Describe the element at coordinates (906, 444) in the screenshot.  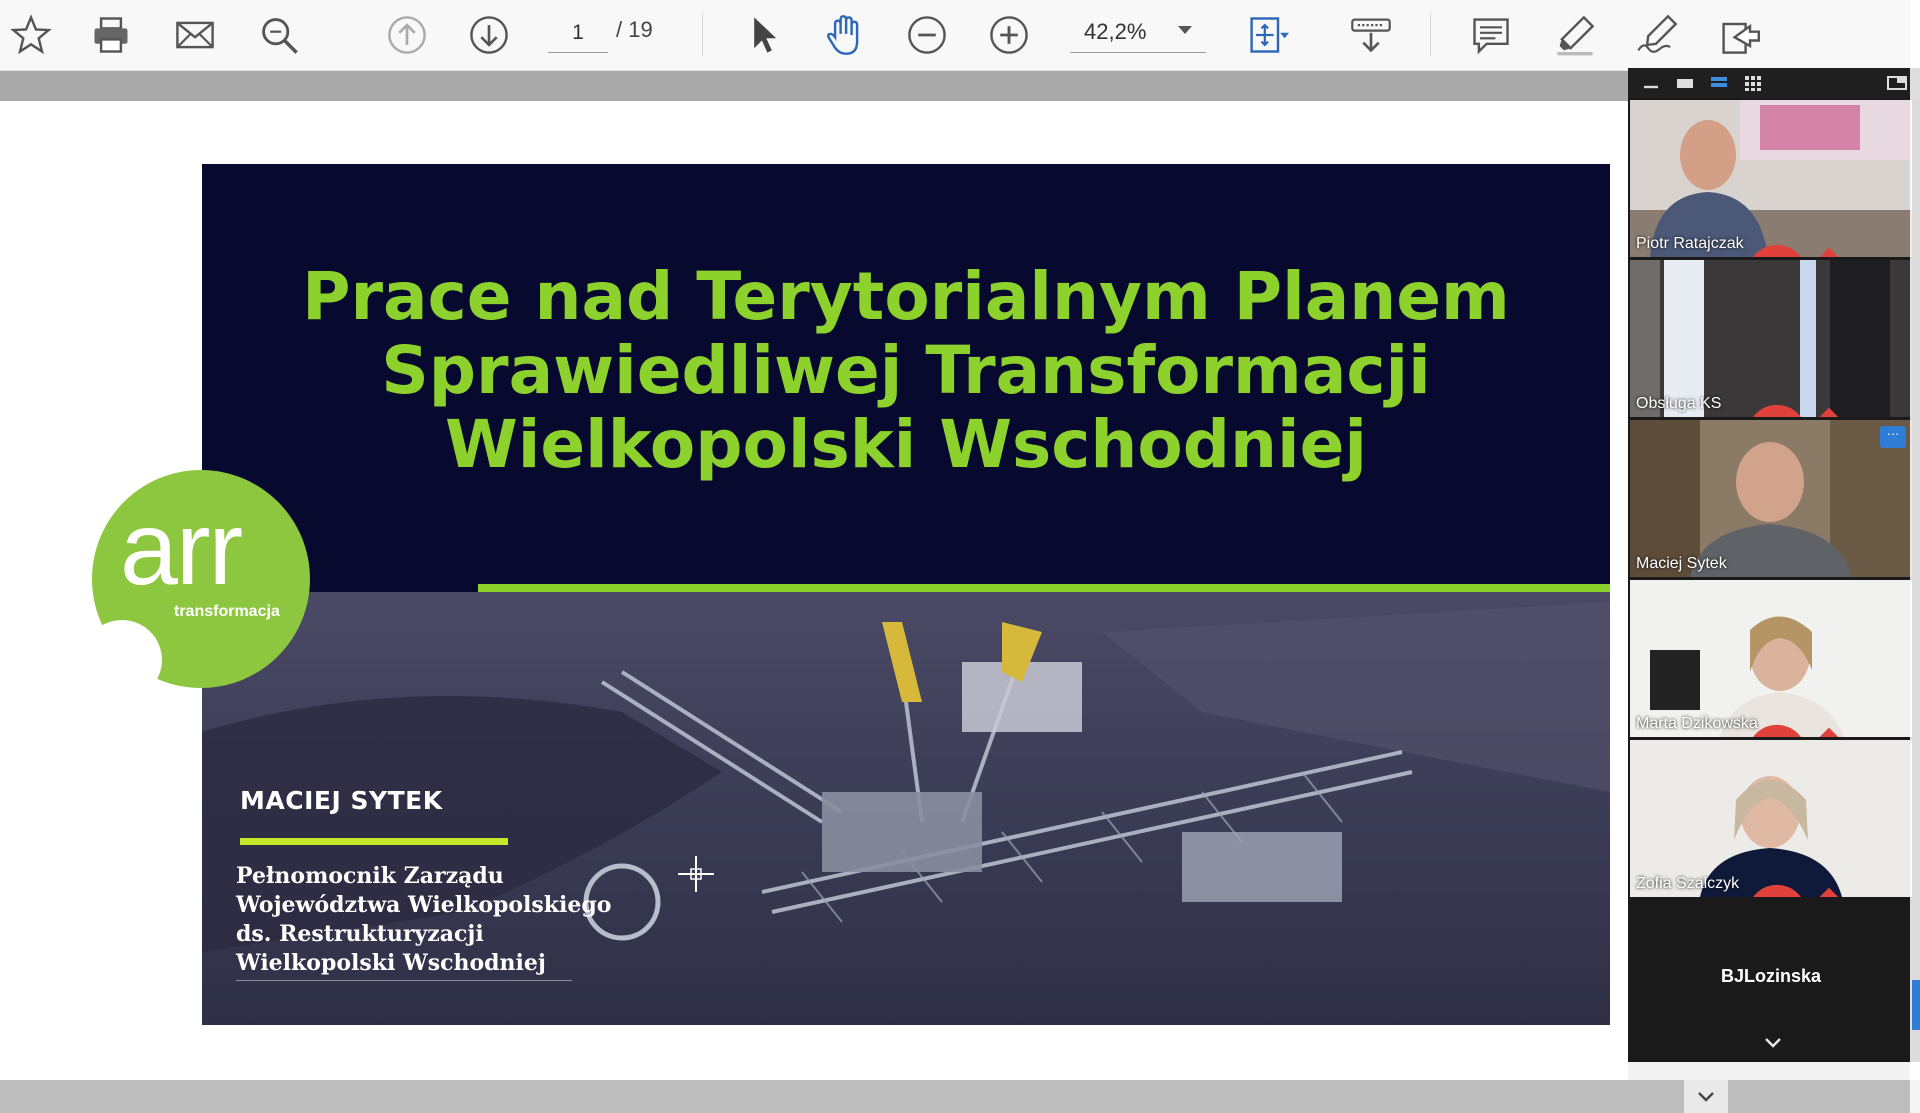
I see `slide-title-line: Wielkopolski Wschodniej` at that location.